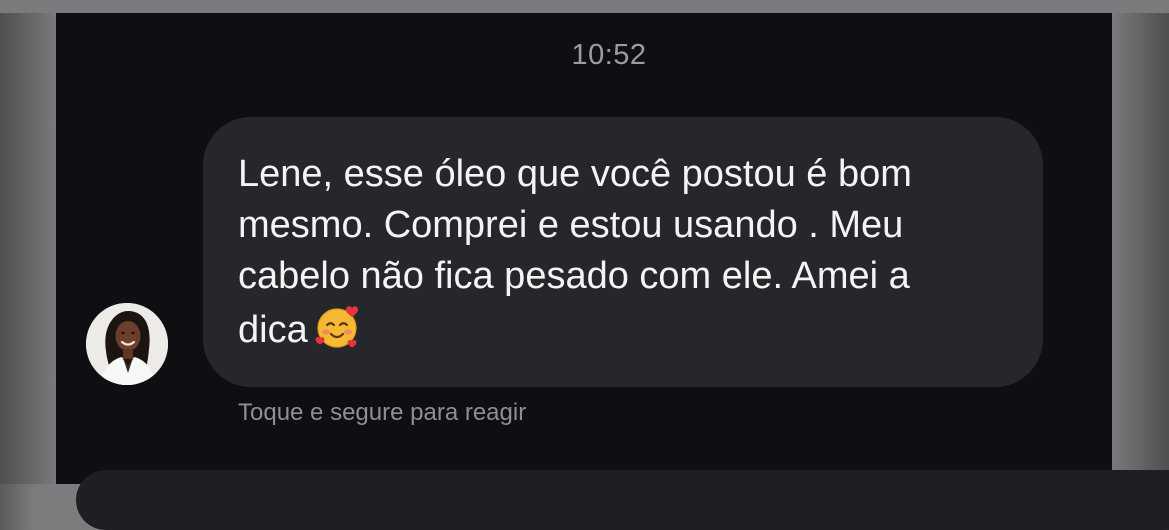 The height and width of the screenshot is (530, 1169). Describe the element at coordinates (28, 242) in the screenshot. I see `left-frame-border` at that location.